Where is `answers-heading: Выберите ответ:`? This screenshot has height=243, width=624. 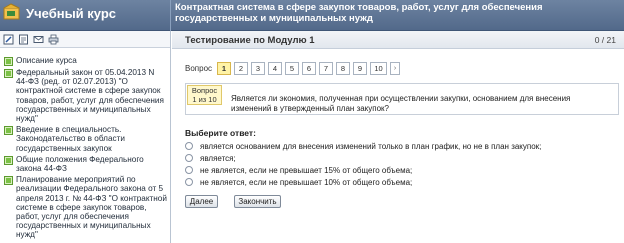 answers-heading: Выберите ответ: is located at coordinates (220, 133).